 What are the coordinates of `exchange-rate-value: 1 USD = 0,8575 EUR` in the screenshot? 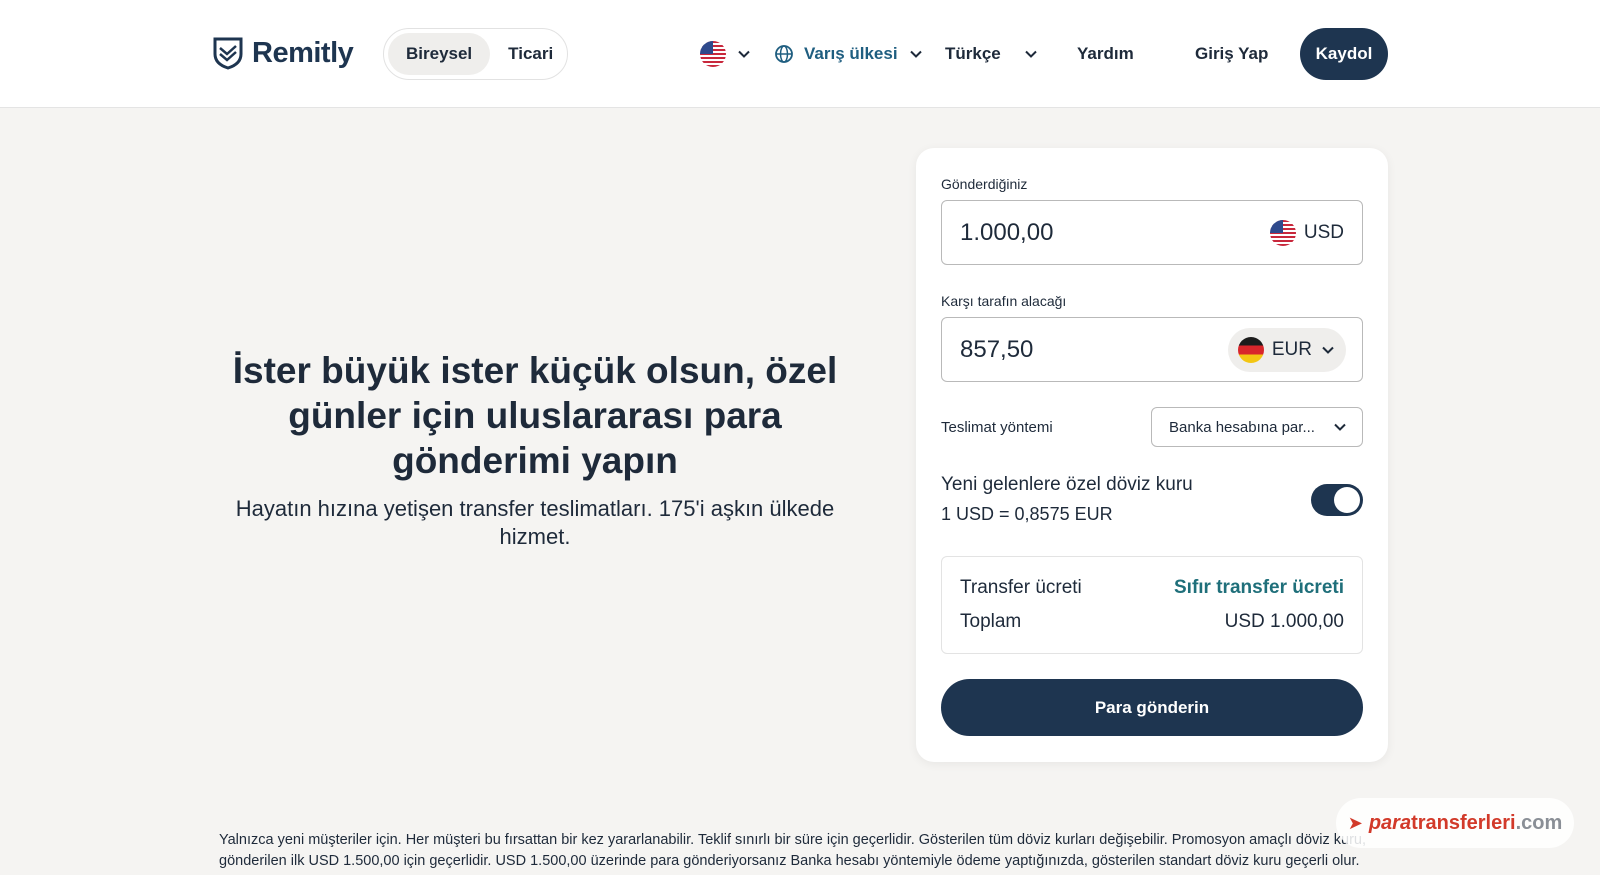 It's located at (1027, 514).